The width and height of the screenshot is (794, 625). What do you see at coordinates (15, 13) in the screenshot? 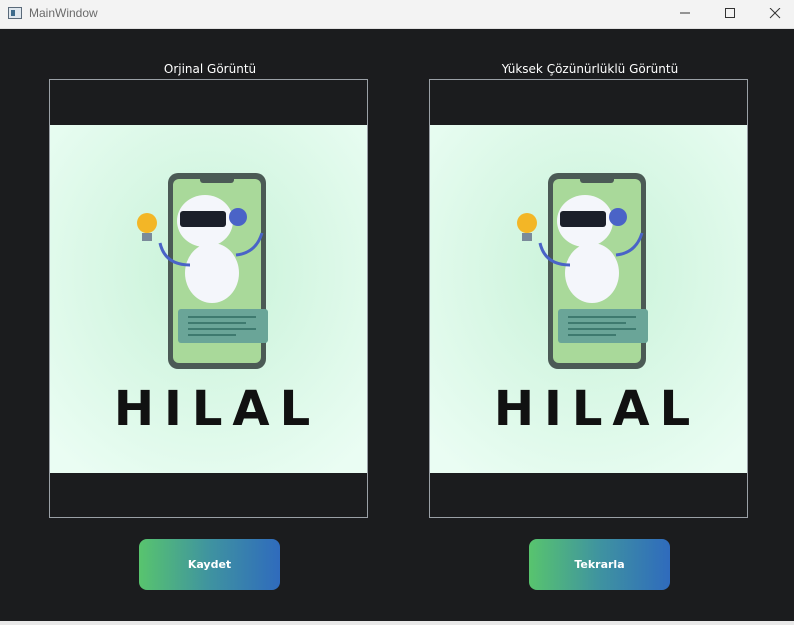
I see `app-icon` at bounding box center [15, 13].